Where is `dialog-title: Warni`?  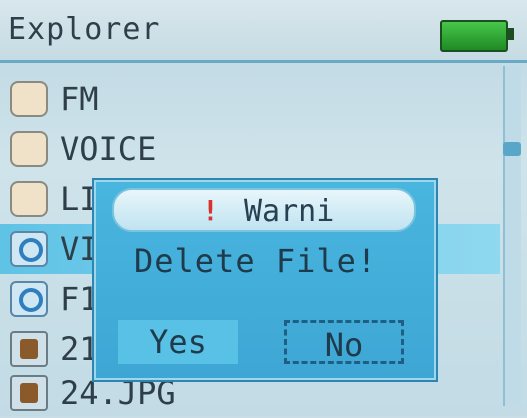 dialog-title: Warni is located at coordinates (289, 211).